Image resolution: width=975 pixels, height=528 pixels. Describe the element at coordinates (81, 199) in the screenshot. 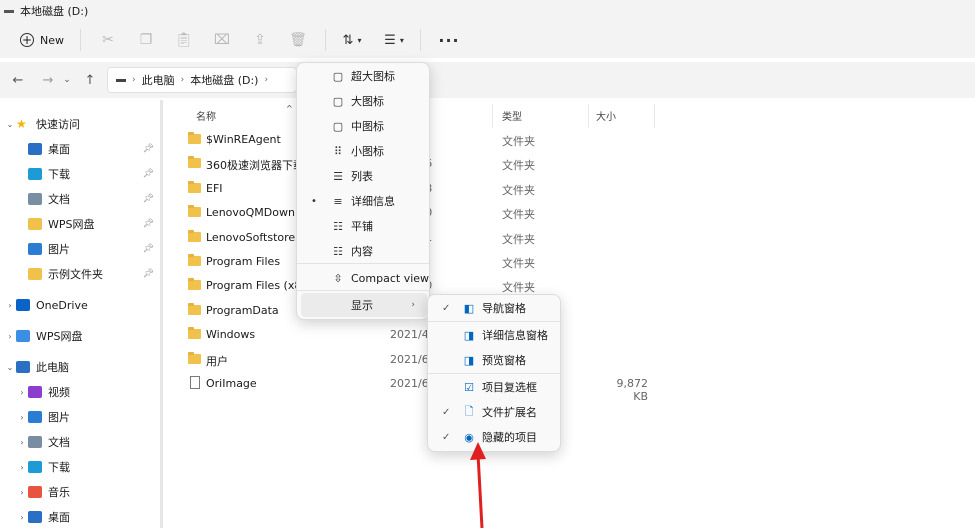

I see `sidebar-item: 文档 📌︎` at that location.